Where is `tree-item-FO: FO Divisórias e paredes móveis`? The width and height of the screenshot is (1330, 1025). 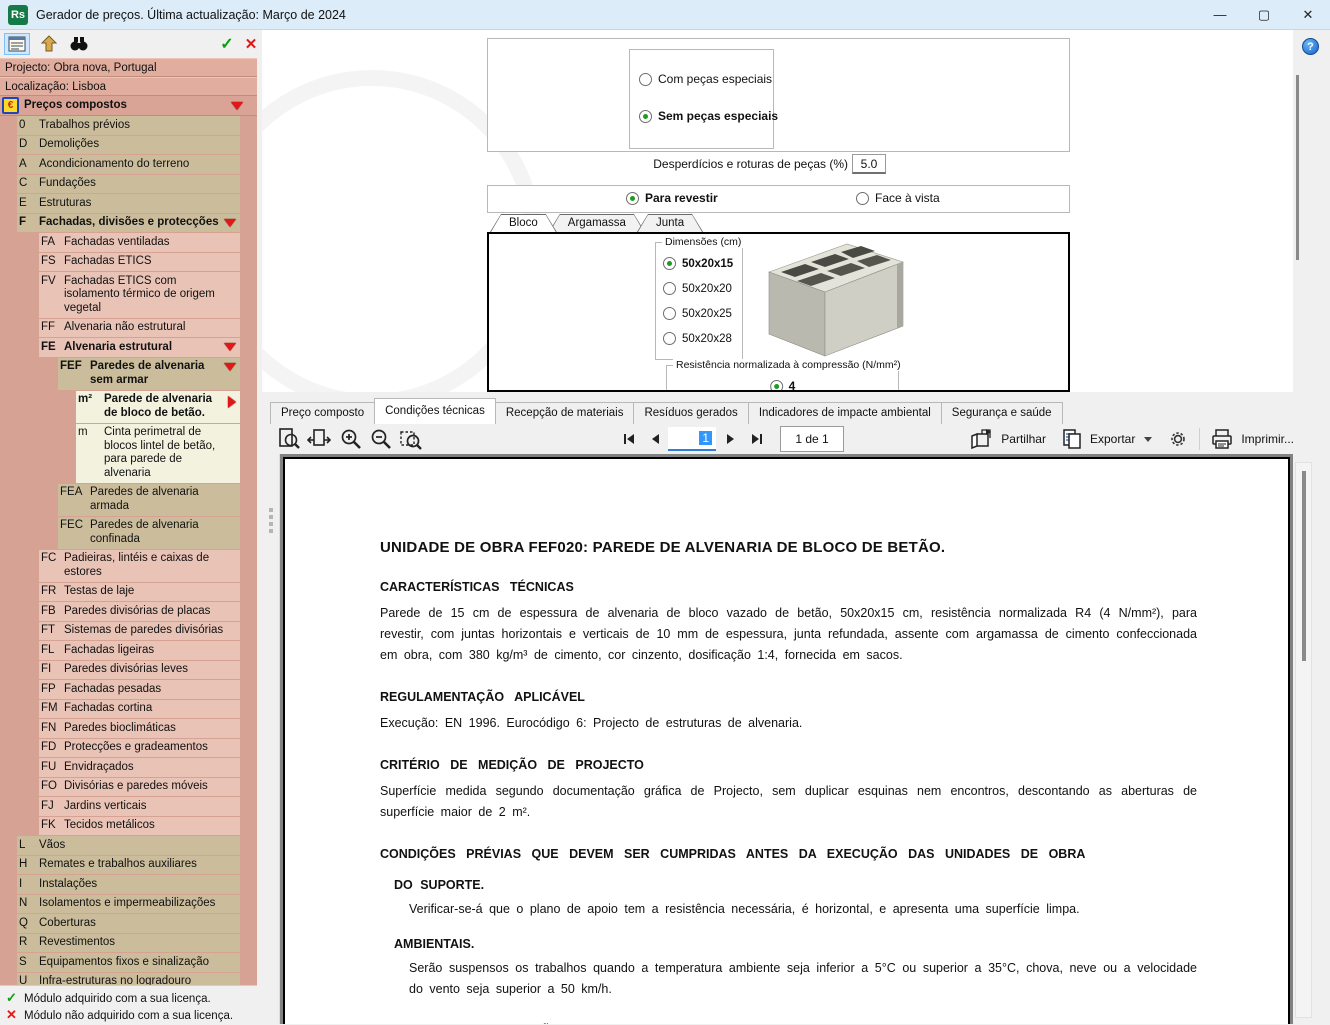 tree-item-FO: FO Divisórias e paredes móveis is located at coordinates (139, 786).